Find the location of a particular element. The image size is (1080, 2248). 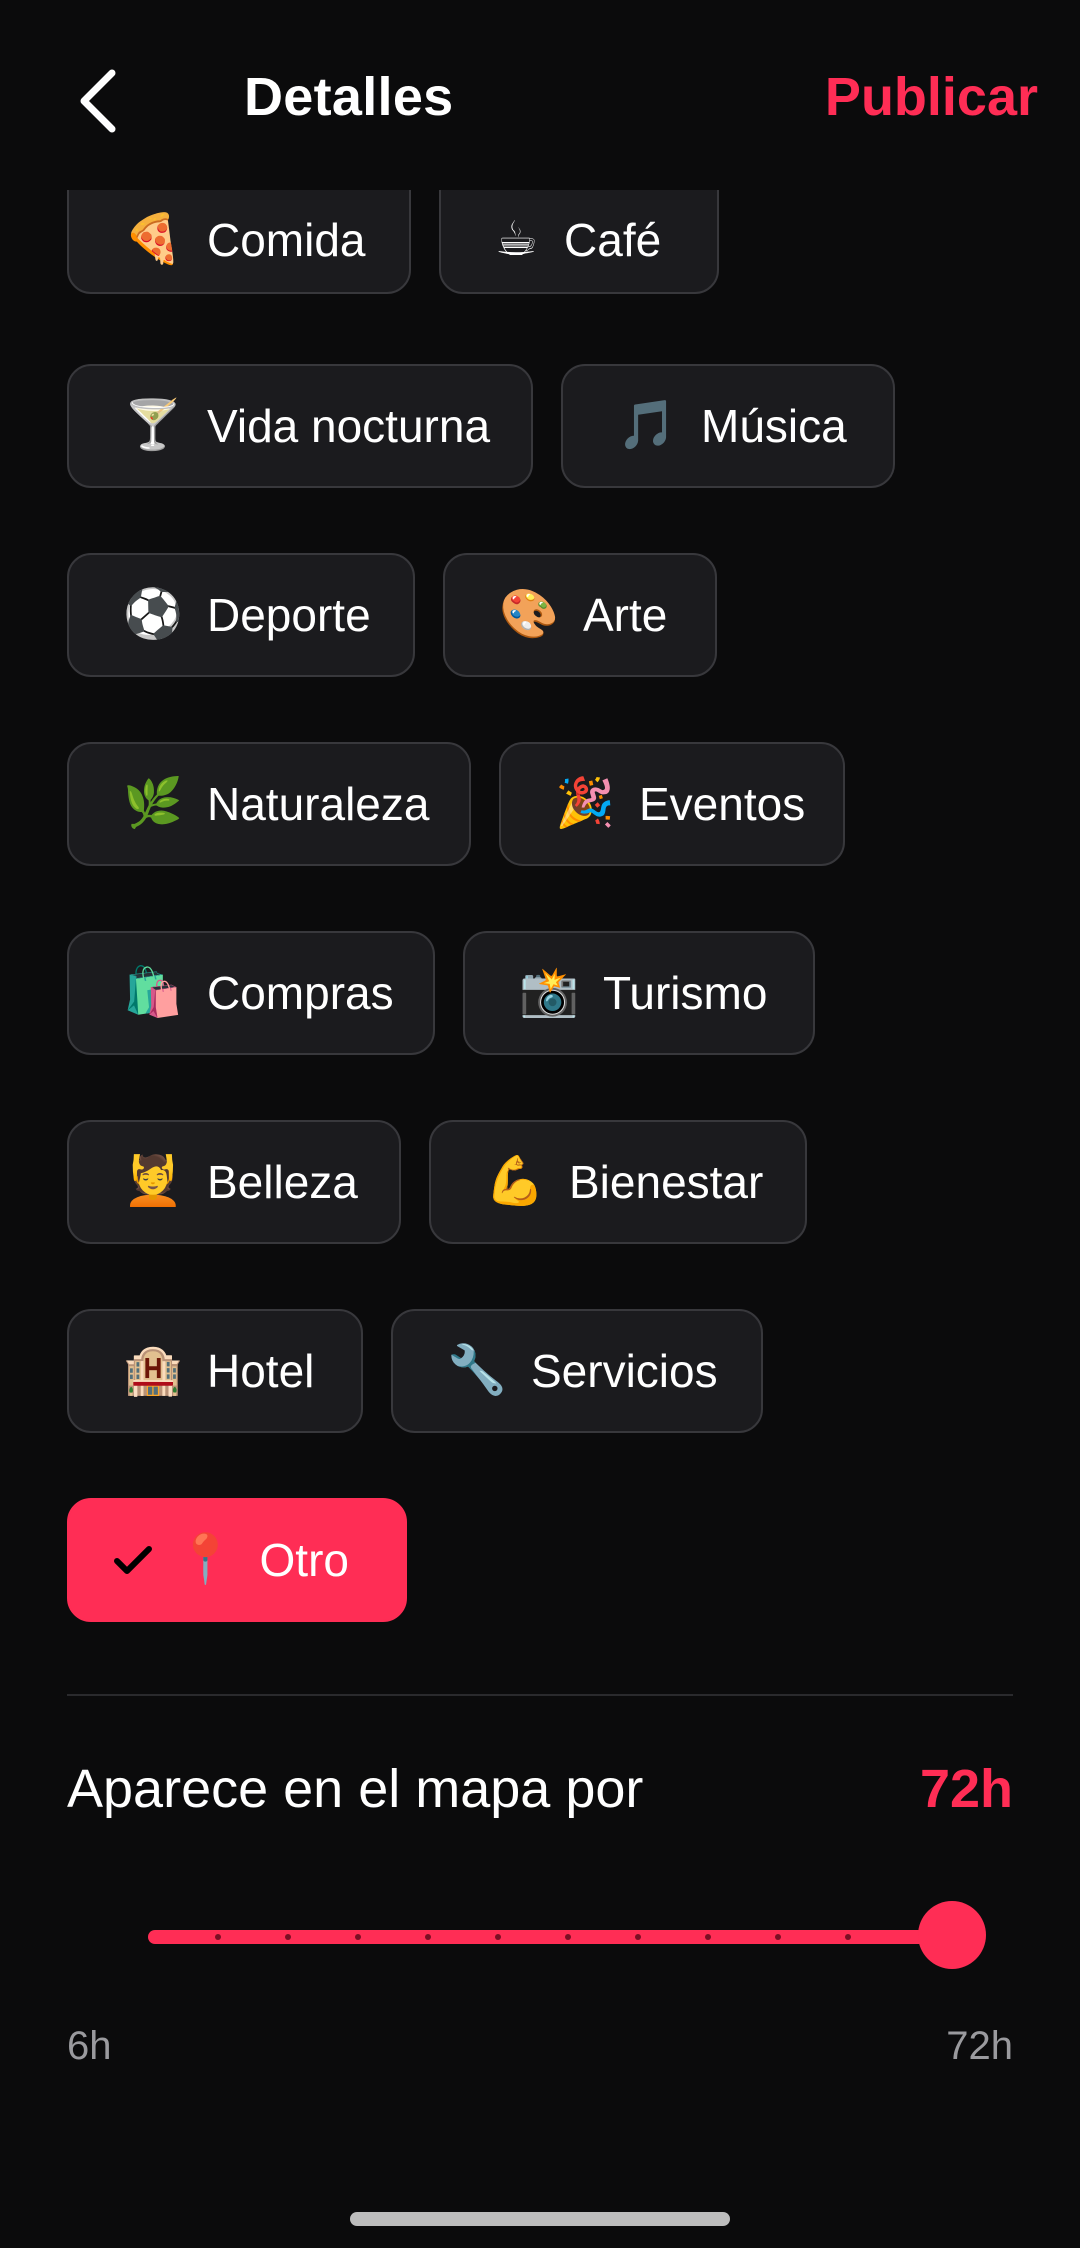

music-note-icon: 🎵 is located at coordinates (647, 425).